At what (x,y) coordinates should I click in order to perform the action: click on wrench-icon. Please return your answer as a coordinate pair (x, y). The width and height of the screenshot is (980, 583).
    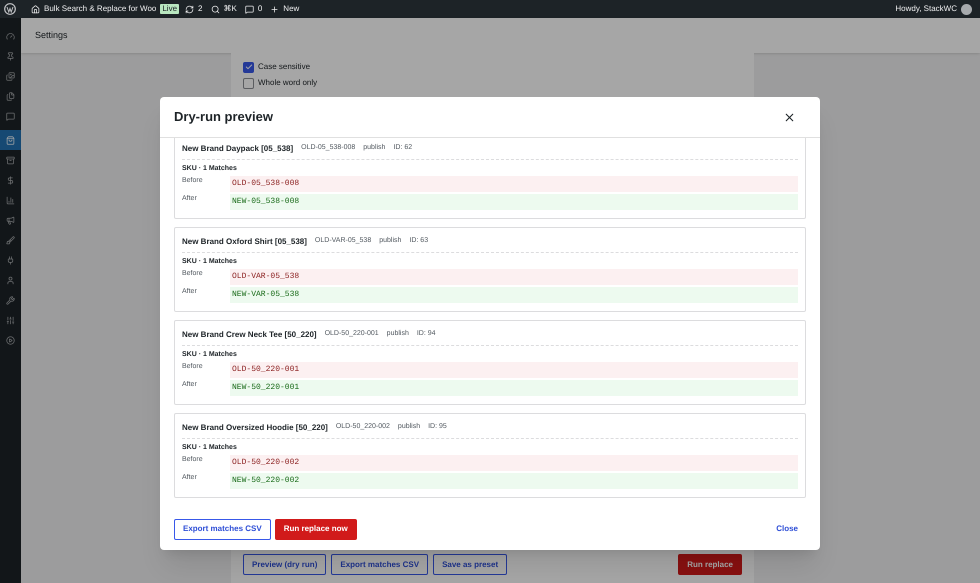
    Looking at the image, I should click on (10, 300).